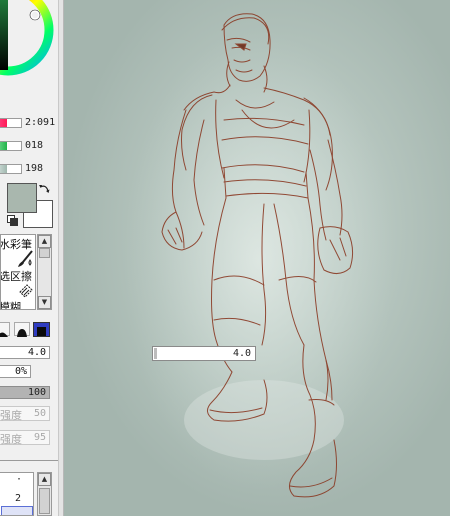  What do you see at coordinates (204, 353) in the screenshot?
I see `brush-size-popup: 4.0` at bounding box center [204, 353].